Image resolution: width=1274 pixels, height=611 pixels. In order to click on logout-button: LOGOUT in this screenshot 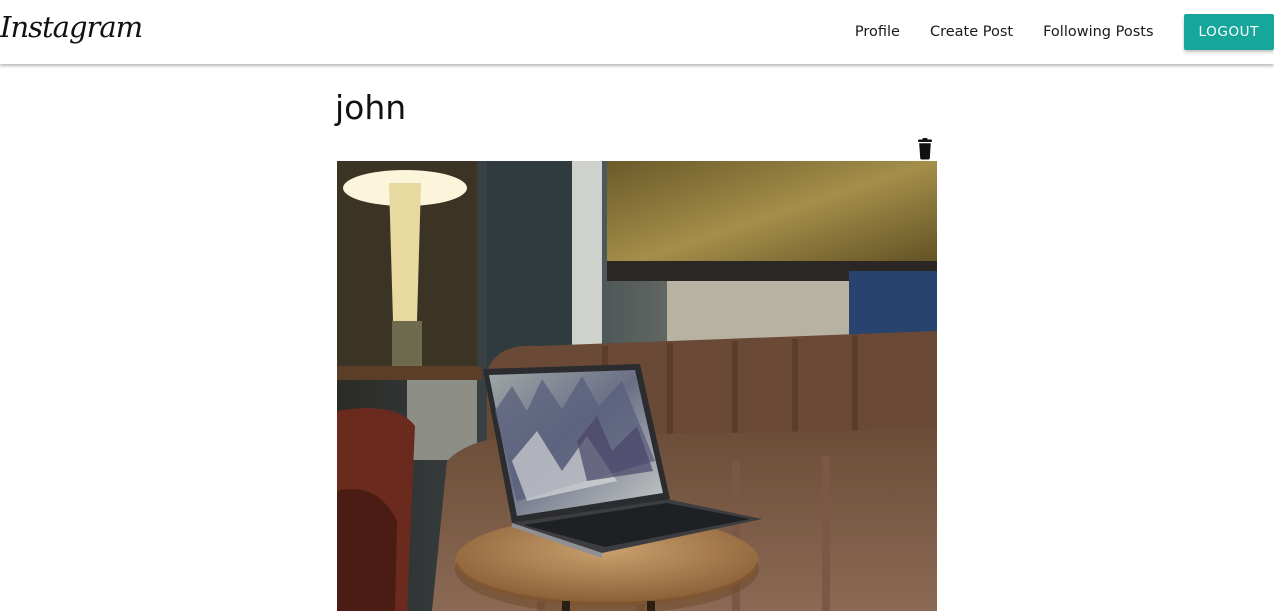, I will do `click(1228, 32)`.